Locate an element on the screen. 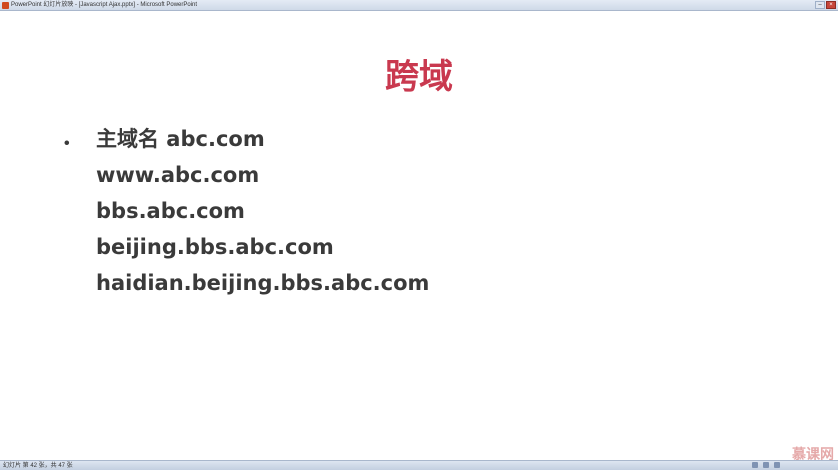 The height and width of the screenshot is (470, 838). normal-view-icon is located at coordinates (755, 465).